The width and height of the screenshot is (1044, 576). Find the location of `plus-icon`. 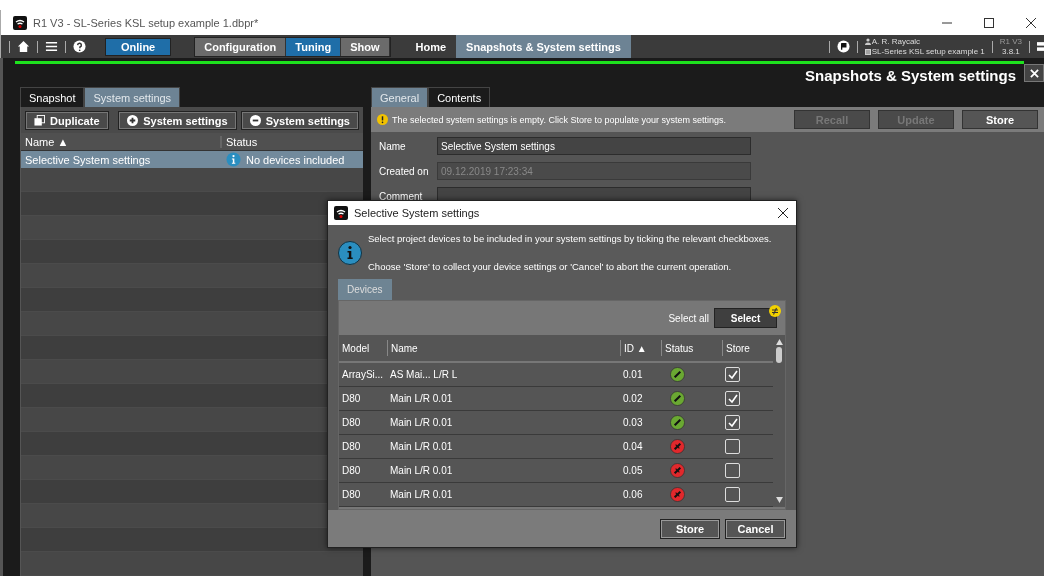

plus-icon is located at coordinates (133, 120).